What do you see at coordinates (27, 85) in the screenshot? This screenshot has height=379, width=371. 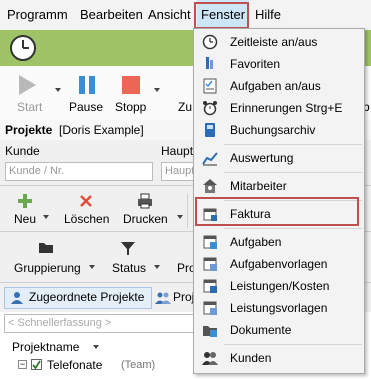 I see `play-icon` at bounding box center [27, 85].